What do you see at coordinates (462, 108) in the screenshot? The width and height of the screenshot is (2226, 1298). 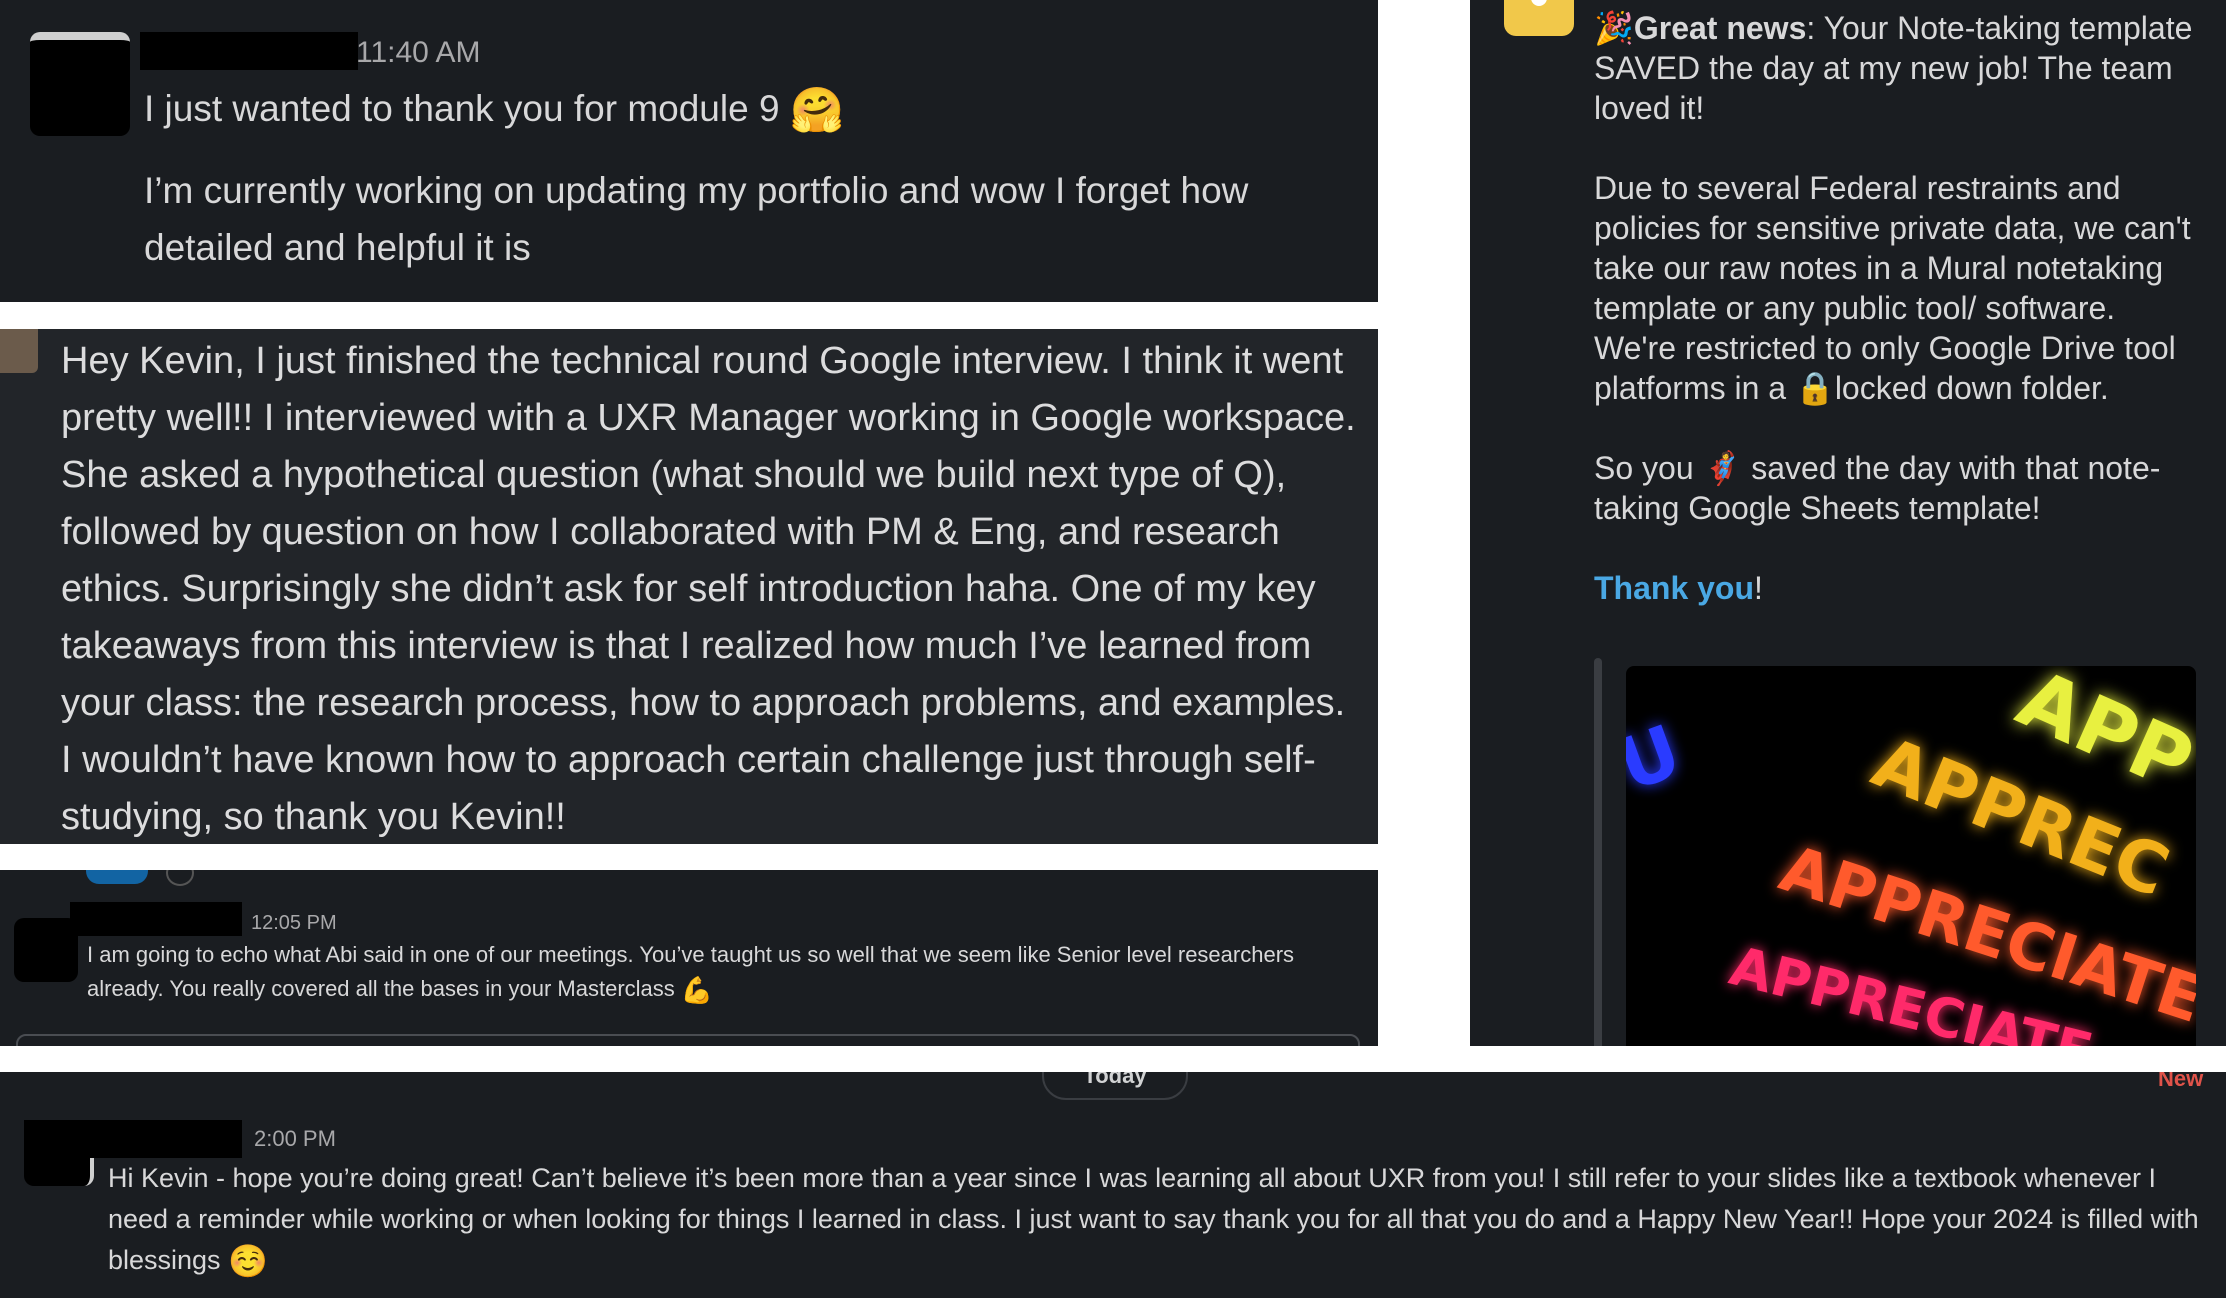 I see `message-line: I just wanted to thank you for module 9` at bounding box center [462, 108].